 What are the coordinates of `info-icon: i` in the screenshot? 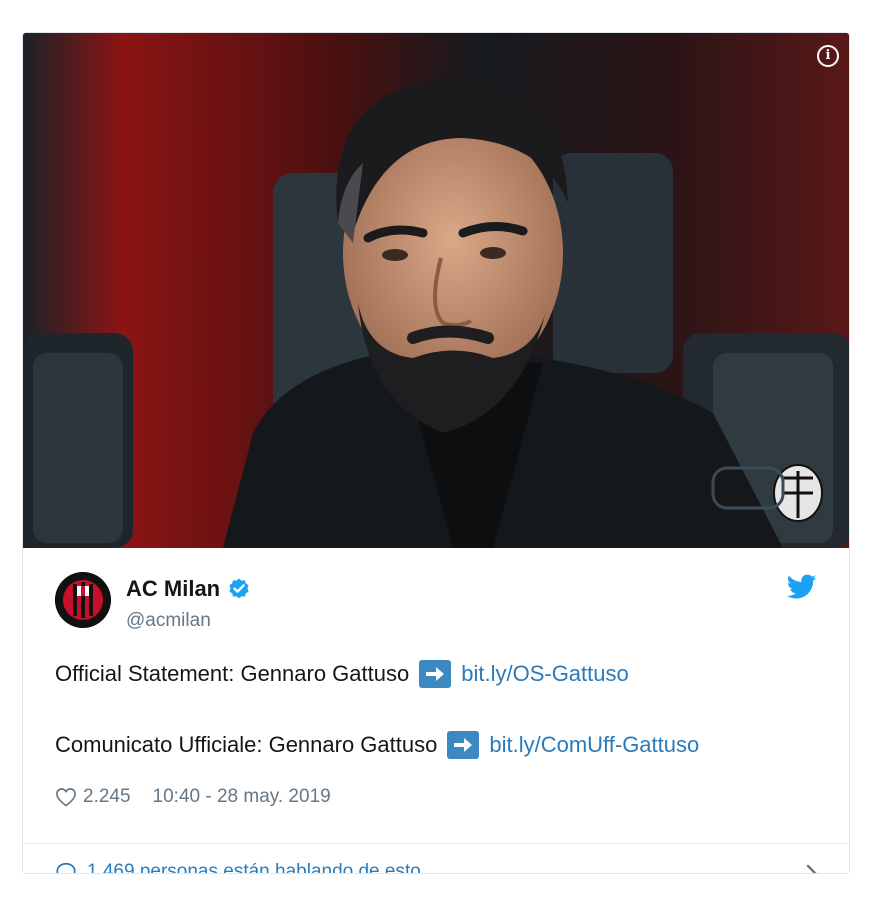 It's located at (828, 56).